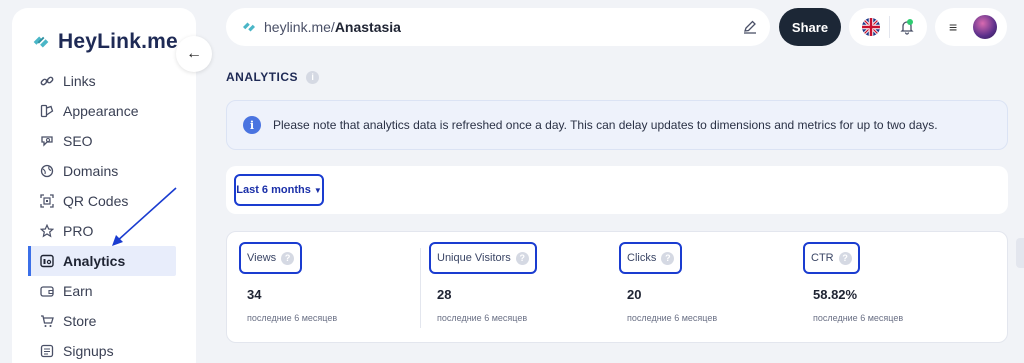  What do you see at coordinates (1020, 253) in the screenshot?
I see `scroll-handle` at bounding box center [1020, 253].